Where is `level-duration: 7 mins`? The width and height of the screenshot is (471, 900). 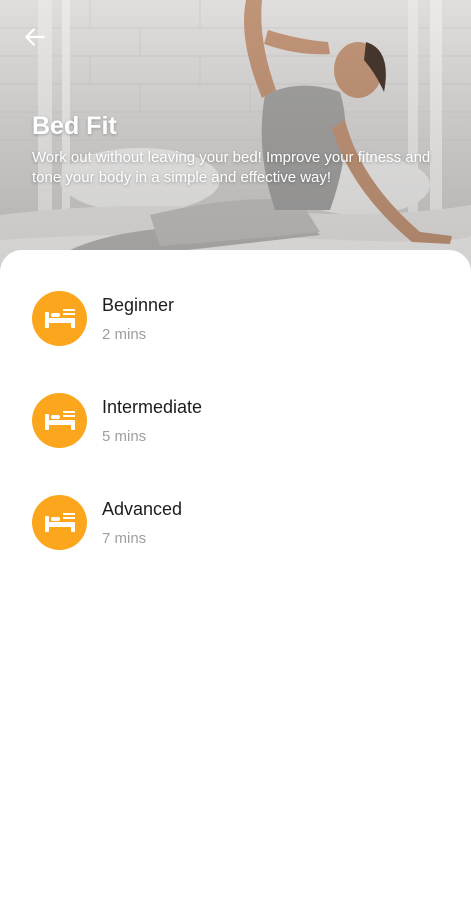 level-duration: 7 mins is located at coordinates (124, 538).